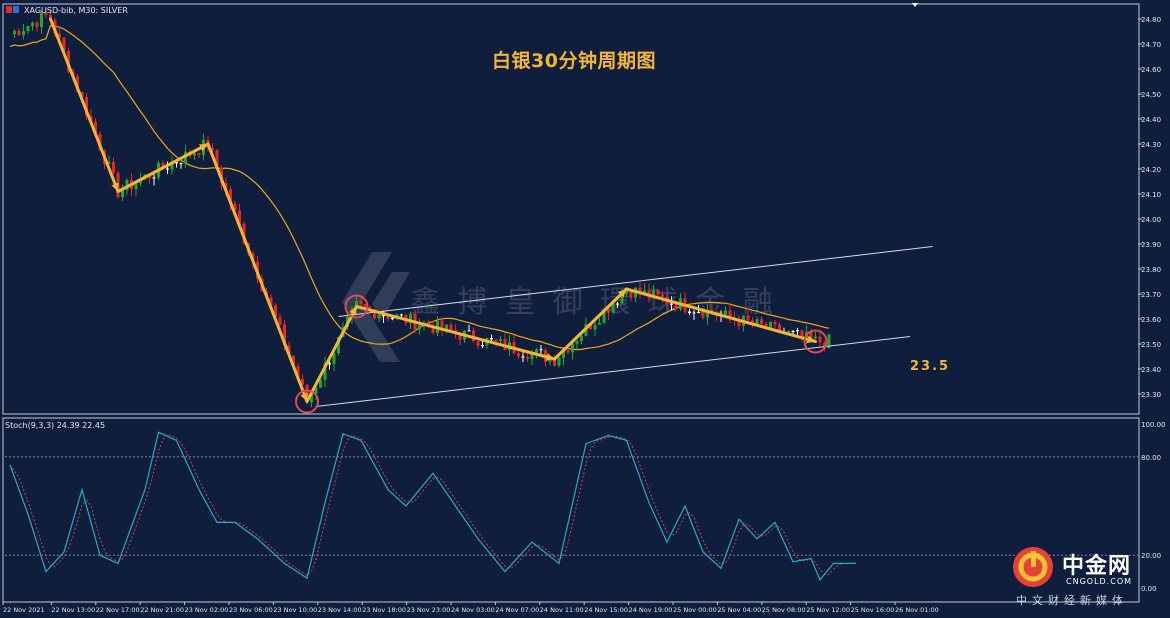 Image resolution: width=1170 pixels, height=618 pixels. Describe the element at coordinates (1151, 145) in the screenshot. I see `price-tick-label: 24.30` at that location.